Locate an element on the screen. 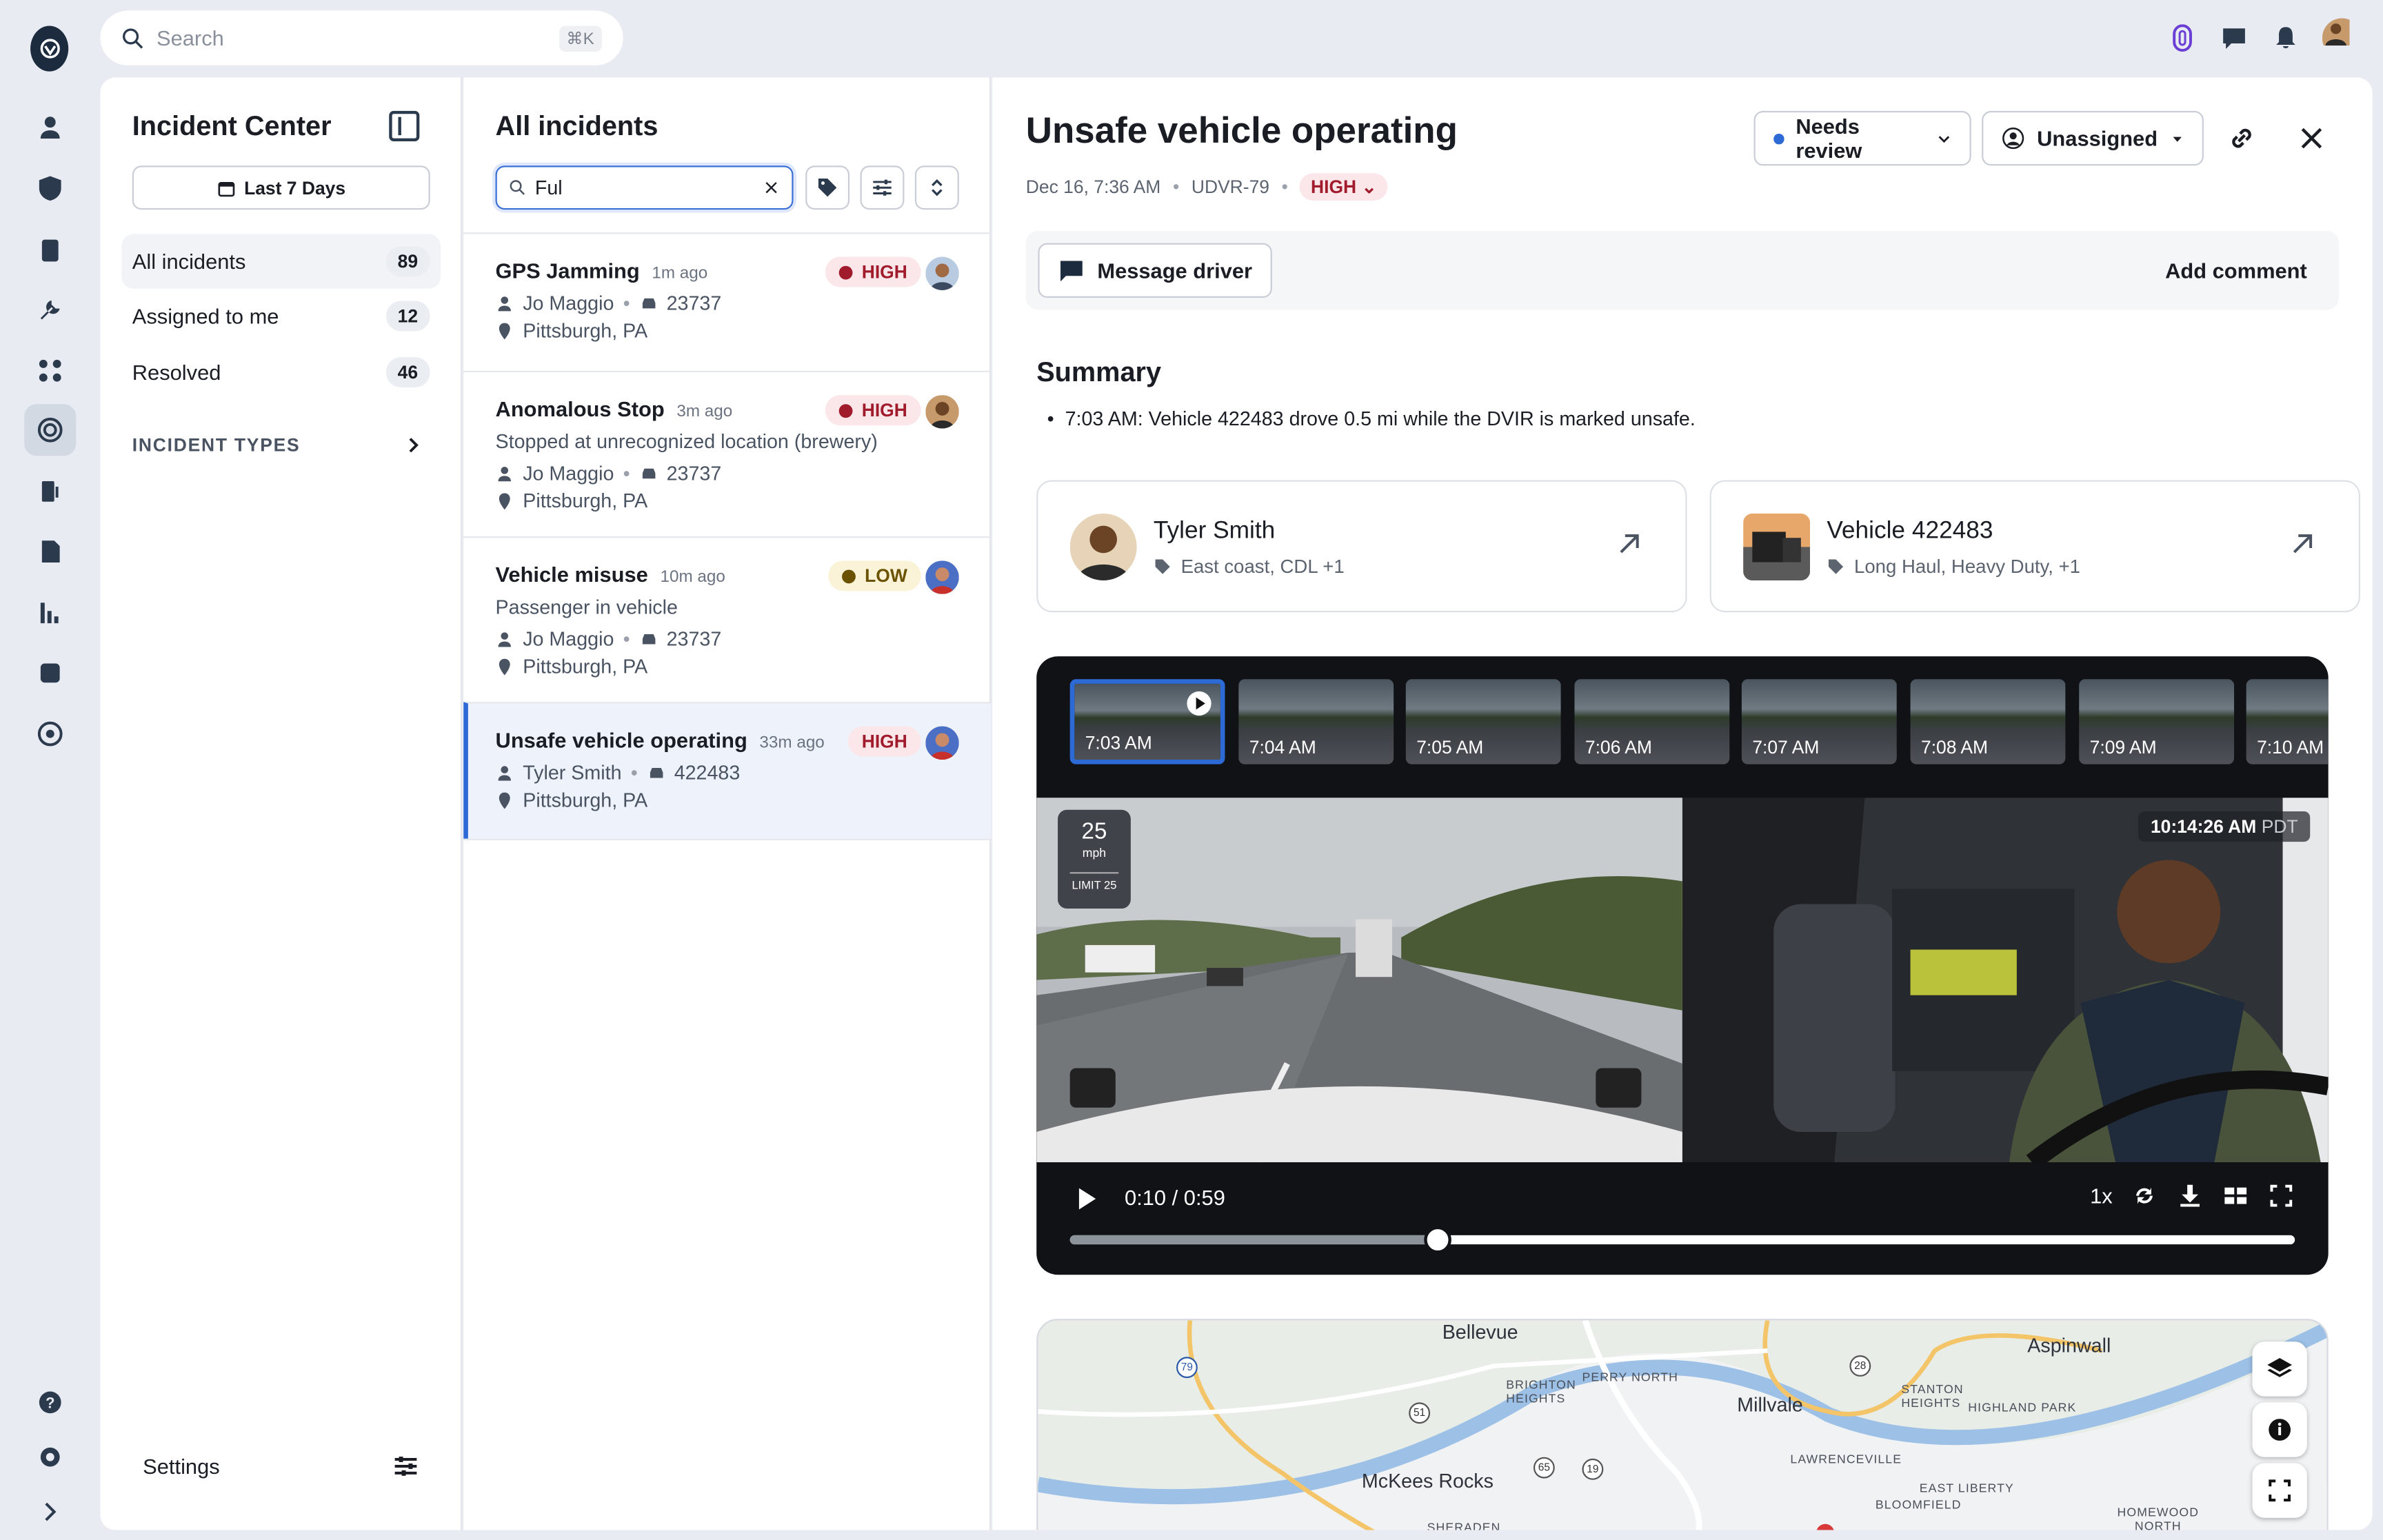  copy-link-icon is located at coordinates (2241, 138).